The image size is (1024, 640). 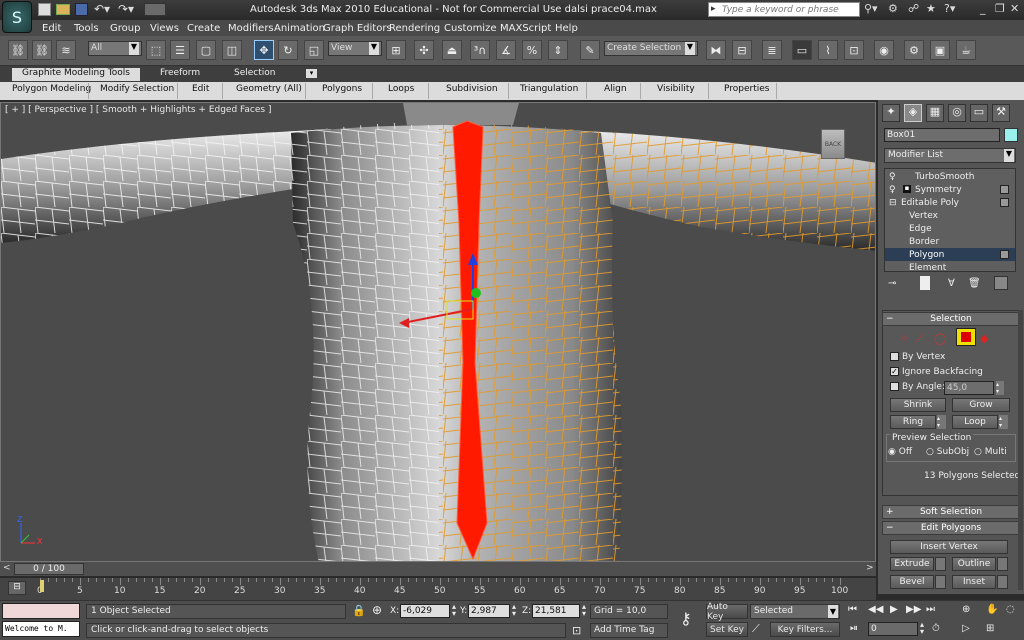 I want to click on maxscript-input: Welcome to M., so click(x=41, y=629).